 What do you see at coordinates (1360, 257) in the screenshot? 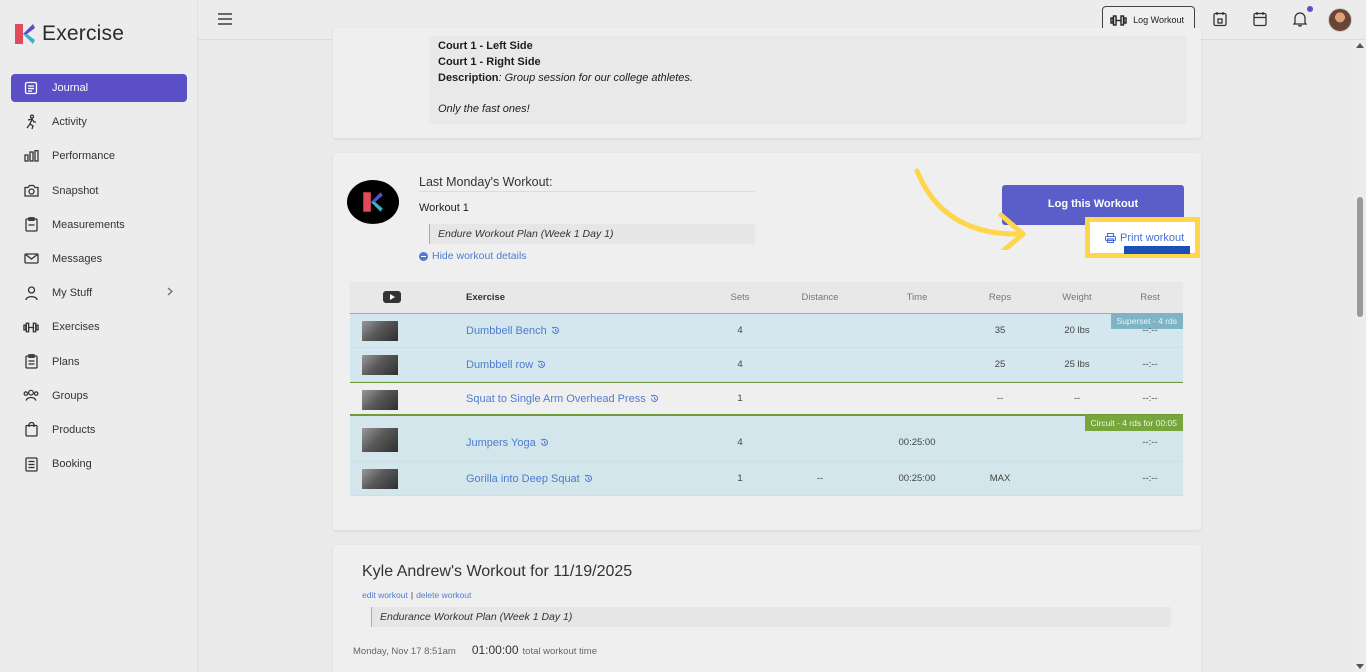
I see `scroll-thumb` at bounding box center [1360, 257].